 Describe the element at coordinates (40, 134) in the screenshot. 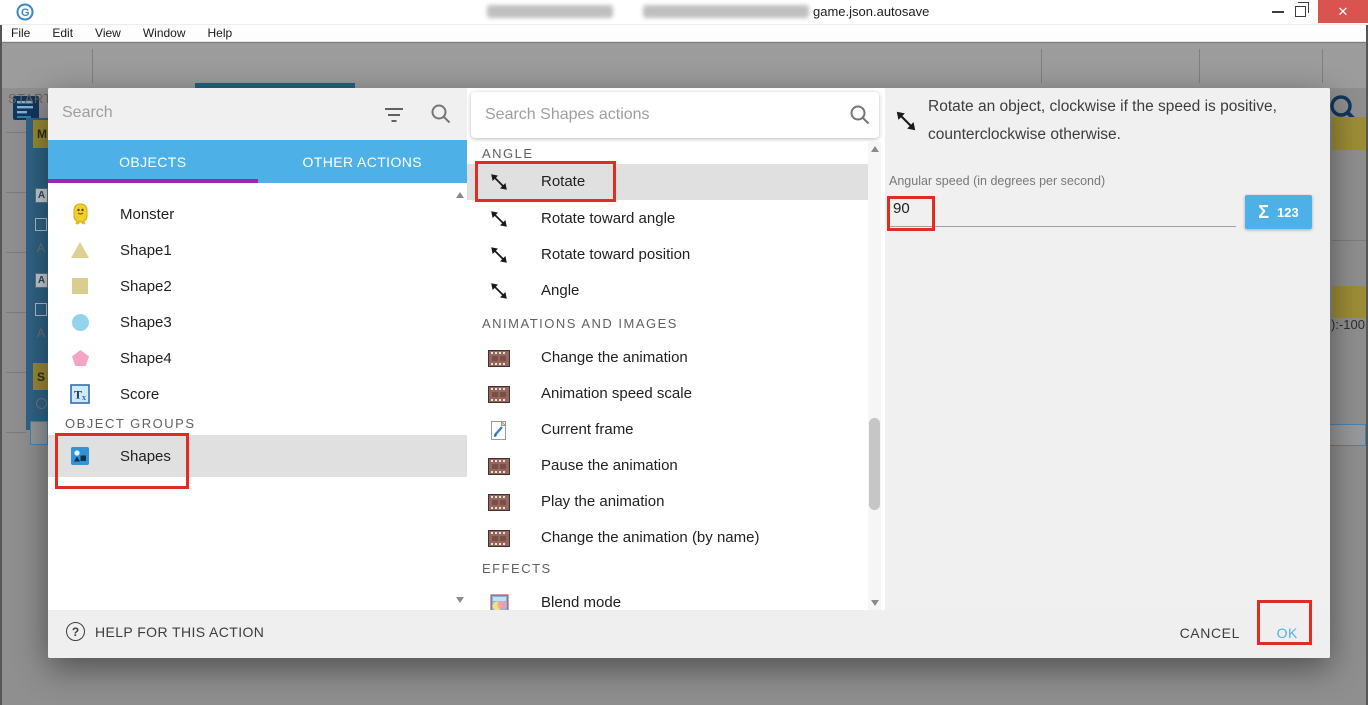

I see `event-comment-fragment: M` at that location.